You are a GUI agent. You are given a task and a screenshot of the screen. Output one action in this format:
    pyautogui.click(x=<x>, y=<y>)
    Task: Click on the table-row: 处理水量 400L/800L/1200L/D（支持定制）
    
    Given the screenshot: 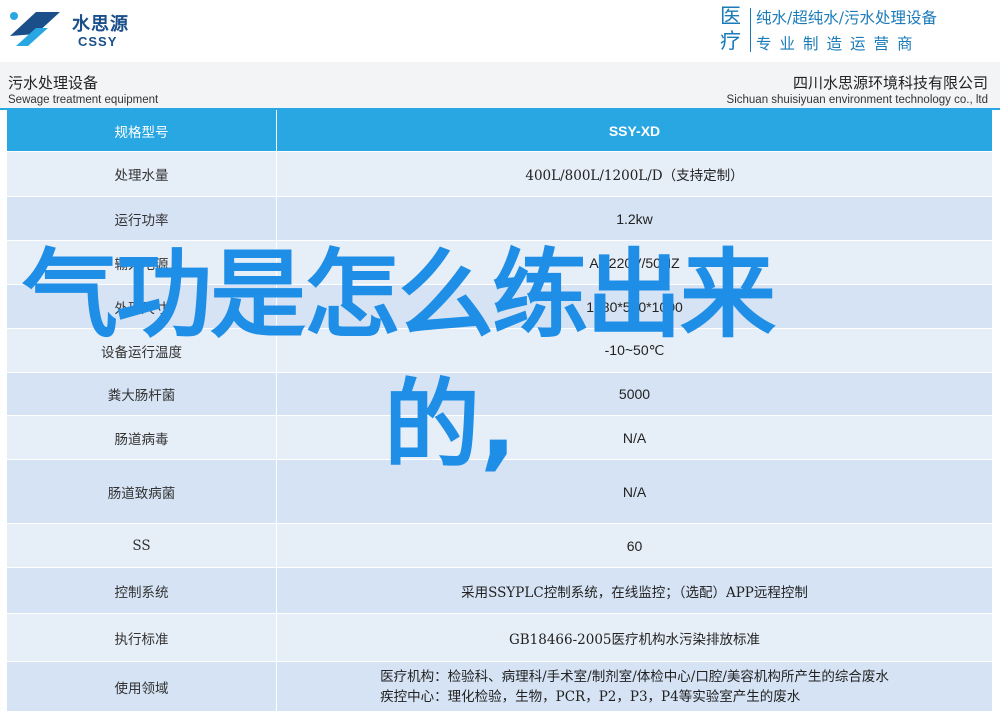 What is the action you would take?
    pyautogui.click(x=500, y=174)
    